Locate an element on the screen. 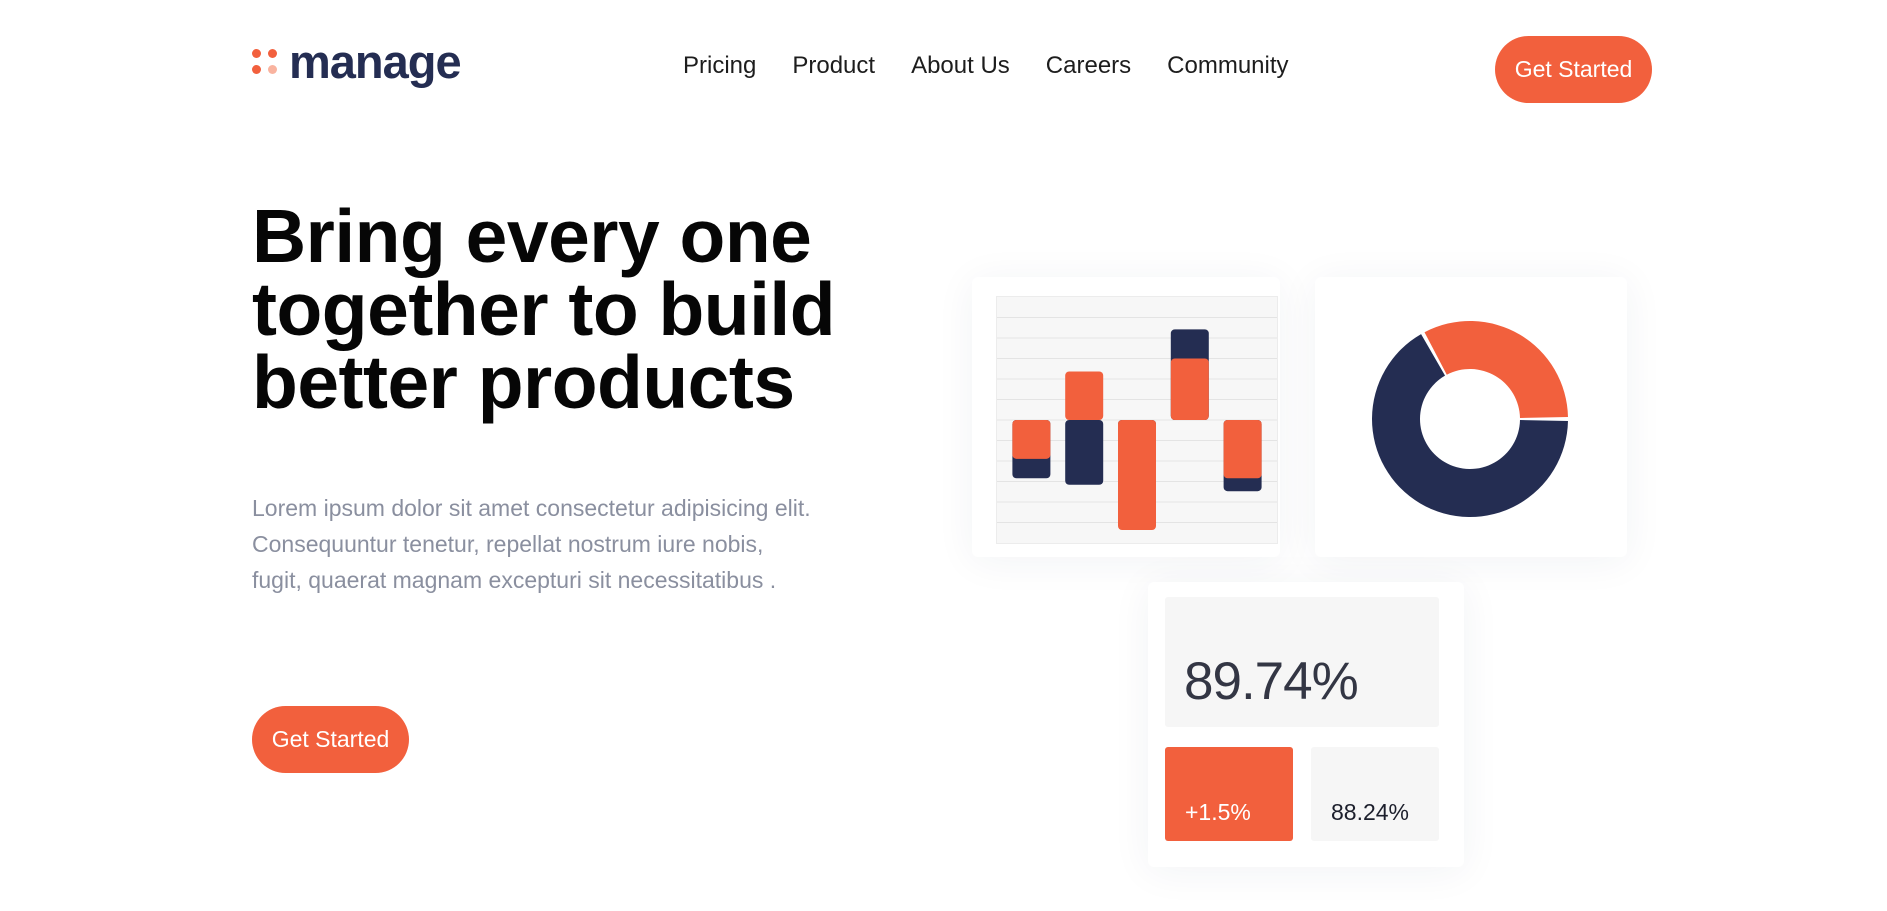 This screenshot has height=911, width=1887. secondary-stat-value: 88.24% is located at coordinates (1370, 812).